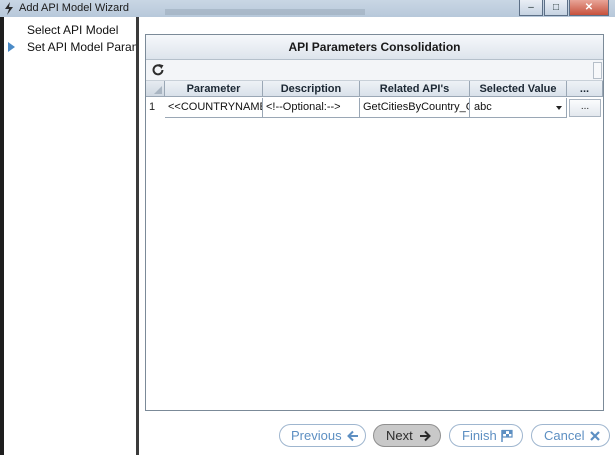 The image size is (615, 455). Describe the element at coordinates (518, 89) in the screenshot. I see `column-header-selected-value: Selected Value` at that location.